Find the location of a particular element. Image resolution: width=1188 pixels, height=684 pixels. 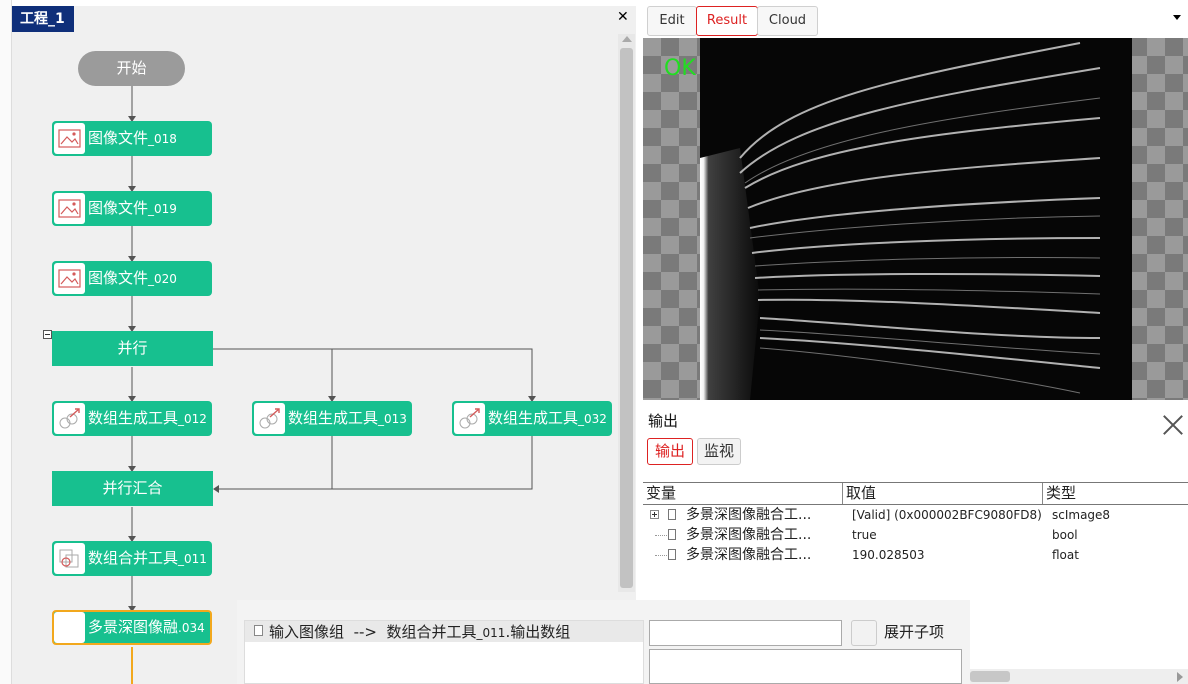

expand-children-checkbox is located at coordinates (864, 633).